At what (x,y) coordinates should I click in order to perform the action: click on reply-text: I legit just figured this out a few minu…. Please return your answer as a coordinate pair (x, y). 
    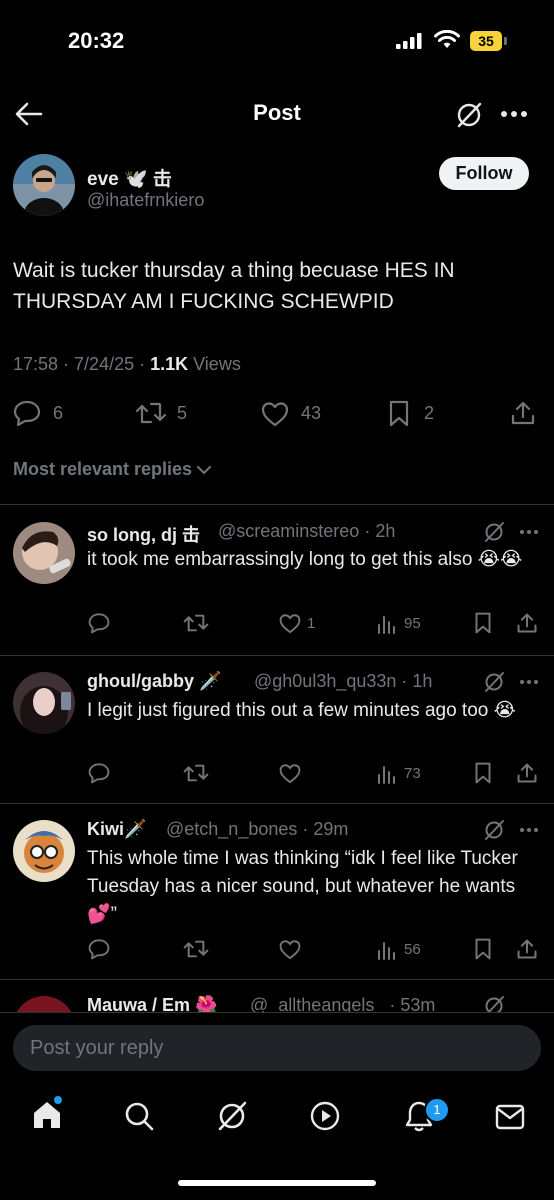
    Looking at the image, I should click on (301, 710).